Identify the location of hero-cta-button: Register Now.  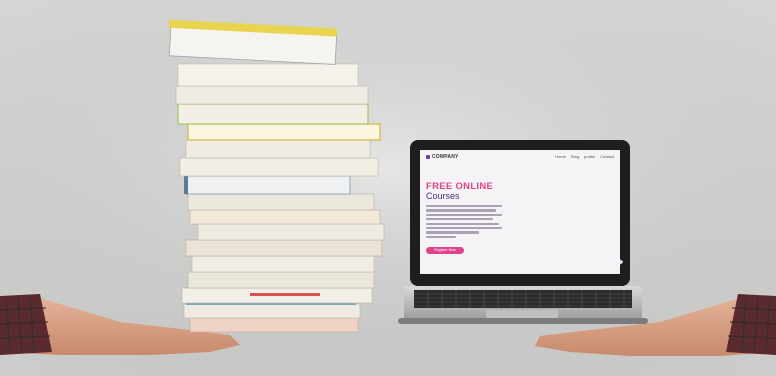
(445, 250).